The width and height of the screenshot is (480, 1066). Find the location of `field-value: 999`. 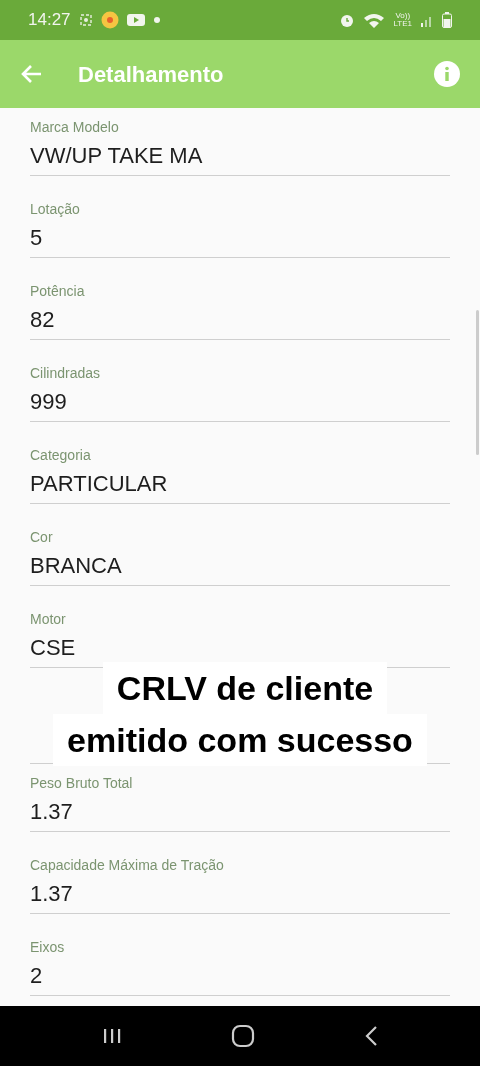

field-value: 999 is located at coordinates (48, 402).